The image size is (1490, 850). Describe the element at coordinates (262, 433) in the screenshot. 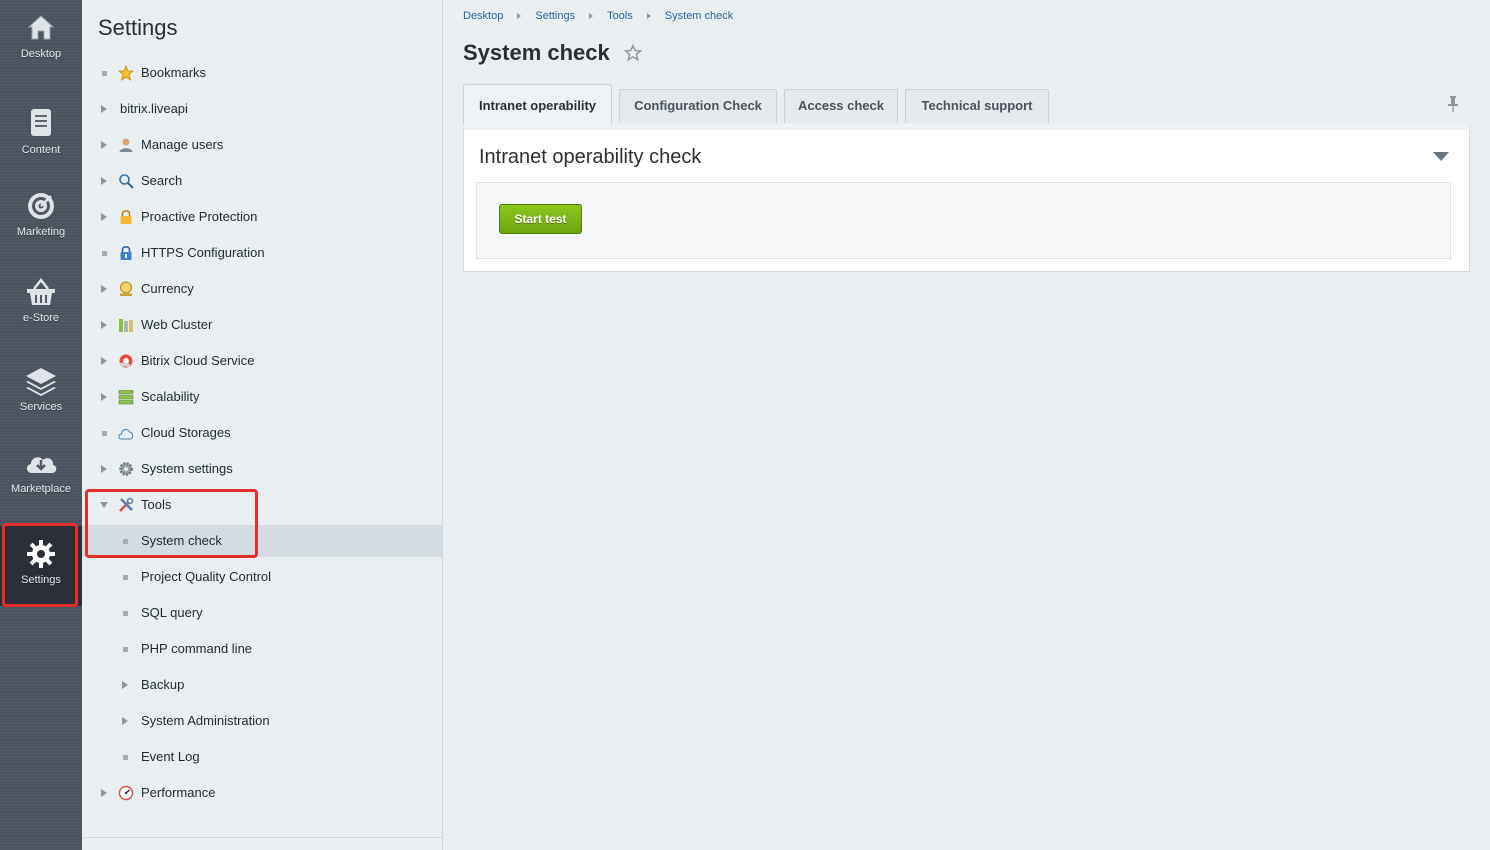

I see `tree-item-cloud-storages: Cloud Storages` at that location.